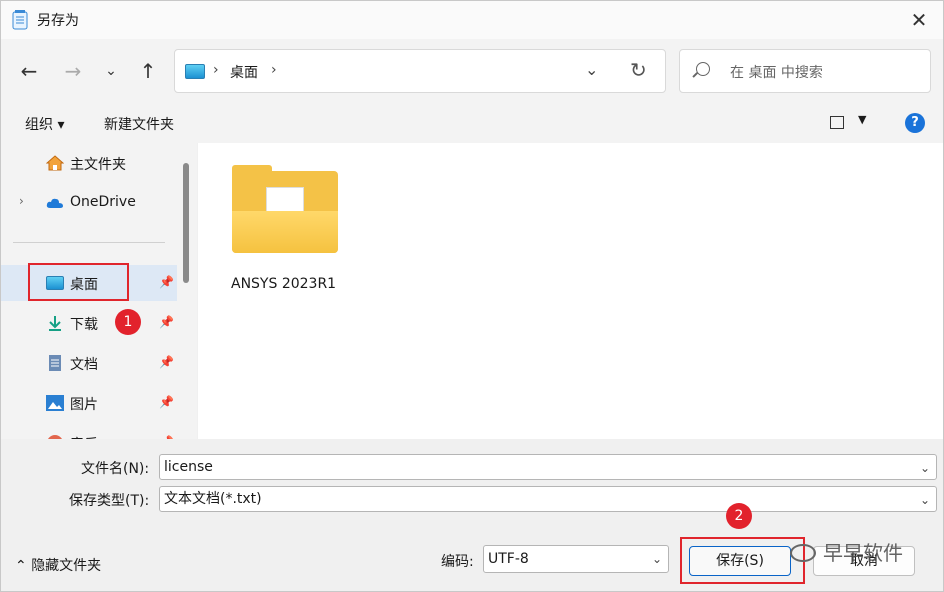  I want to click on sidebar-scrollbar, so click(186, 223).